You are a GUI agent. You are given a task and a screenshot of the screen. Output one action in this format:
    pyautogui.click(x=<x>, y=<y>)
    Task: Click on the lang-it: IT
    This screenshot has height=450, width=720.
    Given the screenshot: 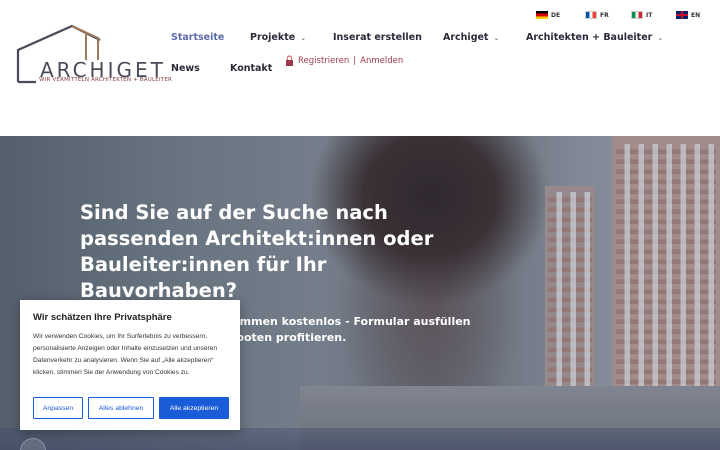 What is the action you would take?
    pyautogui.click(x=641, y=15)
    